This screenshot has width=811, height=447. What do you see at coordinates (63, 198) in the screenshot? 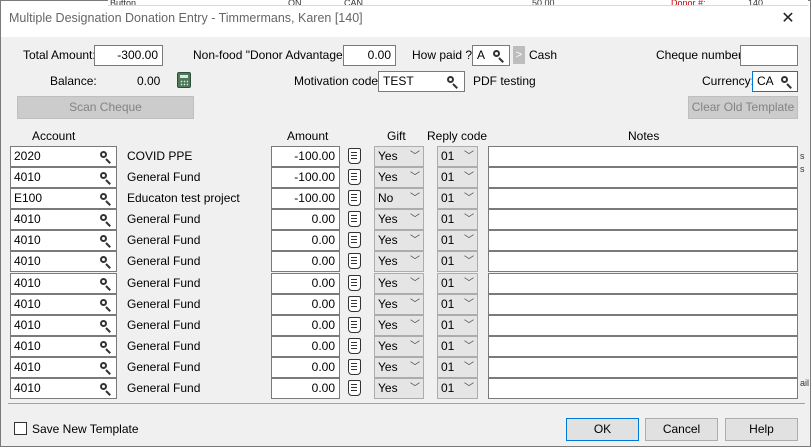
I see `account-field: E100` at bounding box center [63, 198].